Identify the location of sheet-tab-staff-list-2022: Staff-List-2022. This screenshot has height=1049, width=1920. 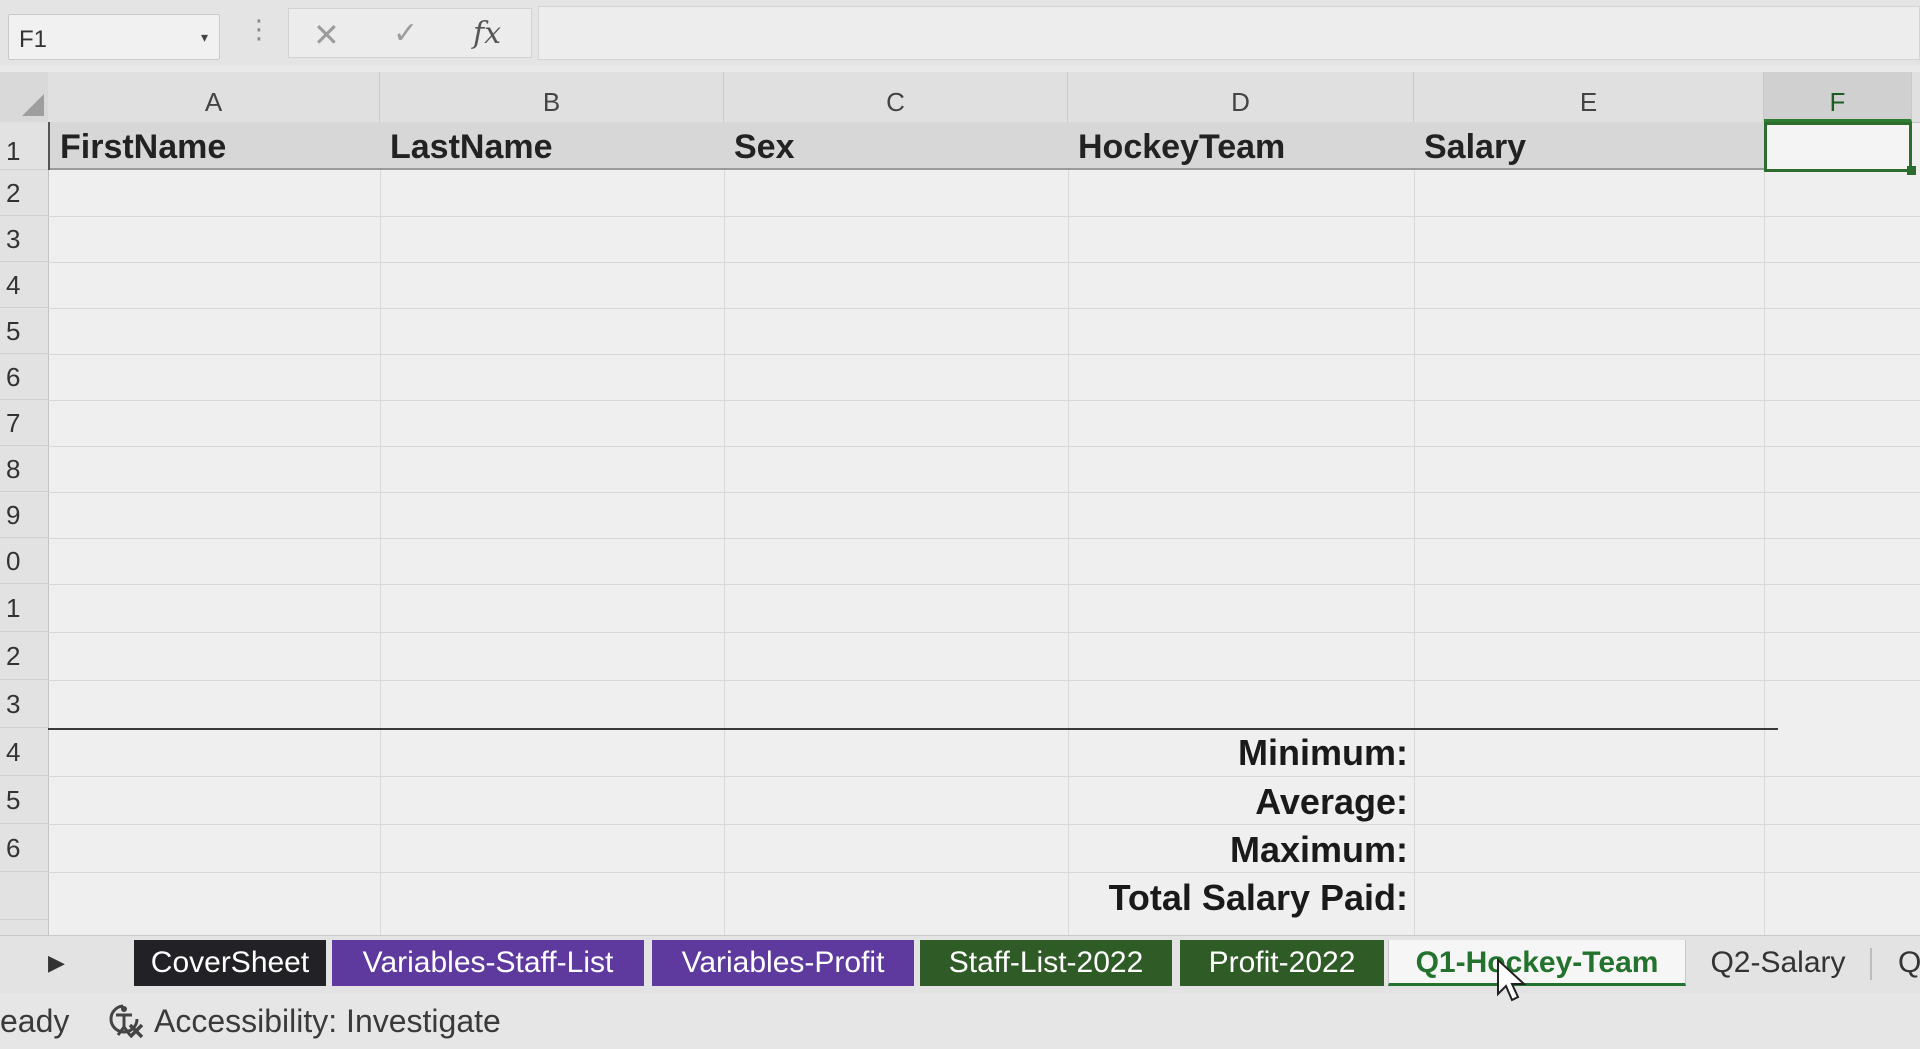
(1046, 963).